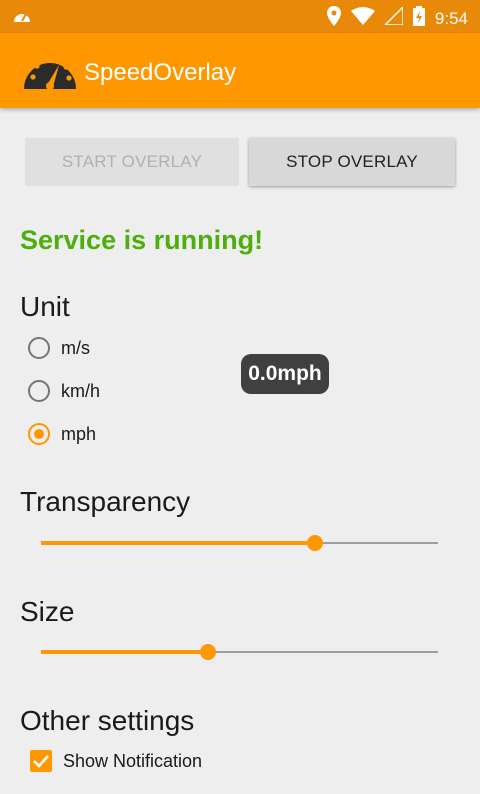 The image size is (480, 794). Describe the element at coordinates (79, 433) in the screenshot. I see `unit-option-label: mph` at that location.